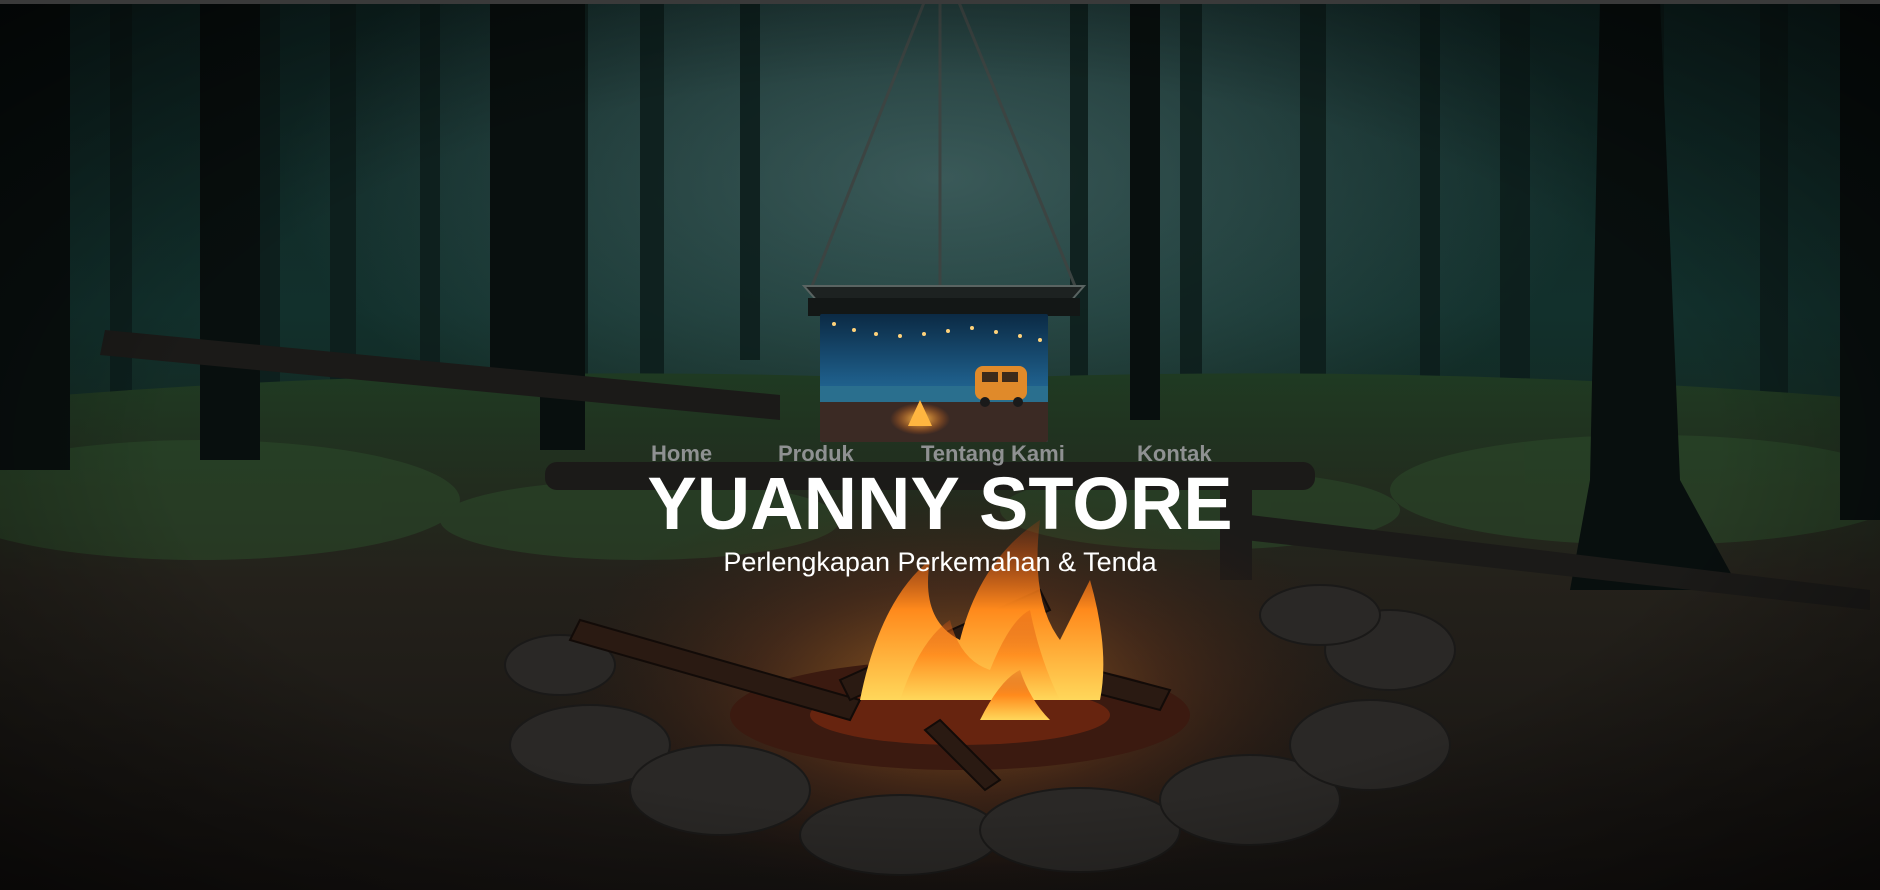  I want to click on store-tagline: Perlengkapan Perkemahan & Tenda, so click(940, 562).